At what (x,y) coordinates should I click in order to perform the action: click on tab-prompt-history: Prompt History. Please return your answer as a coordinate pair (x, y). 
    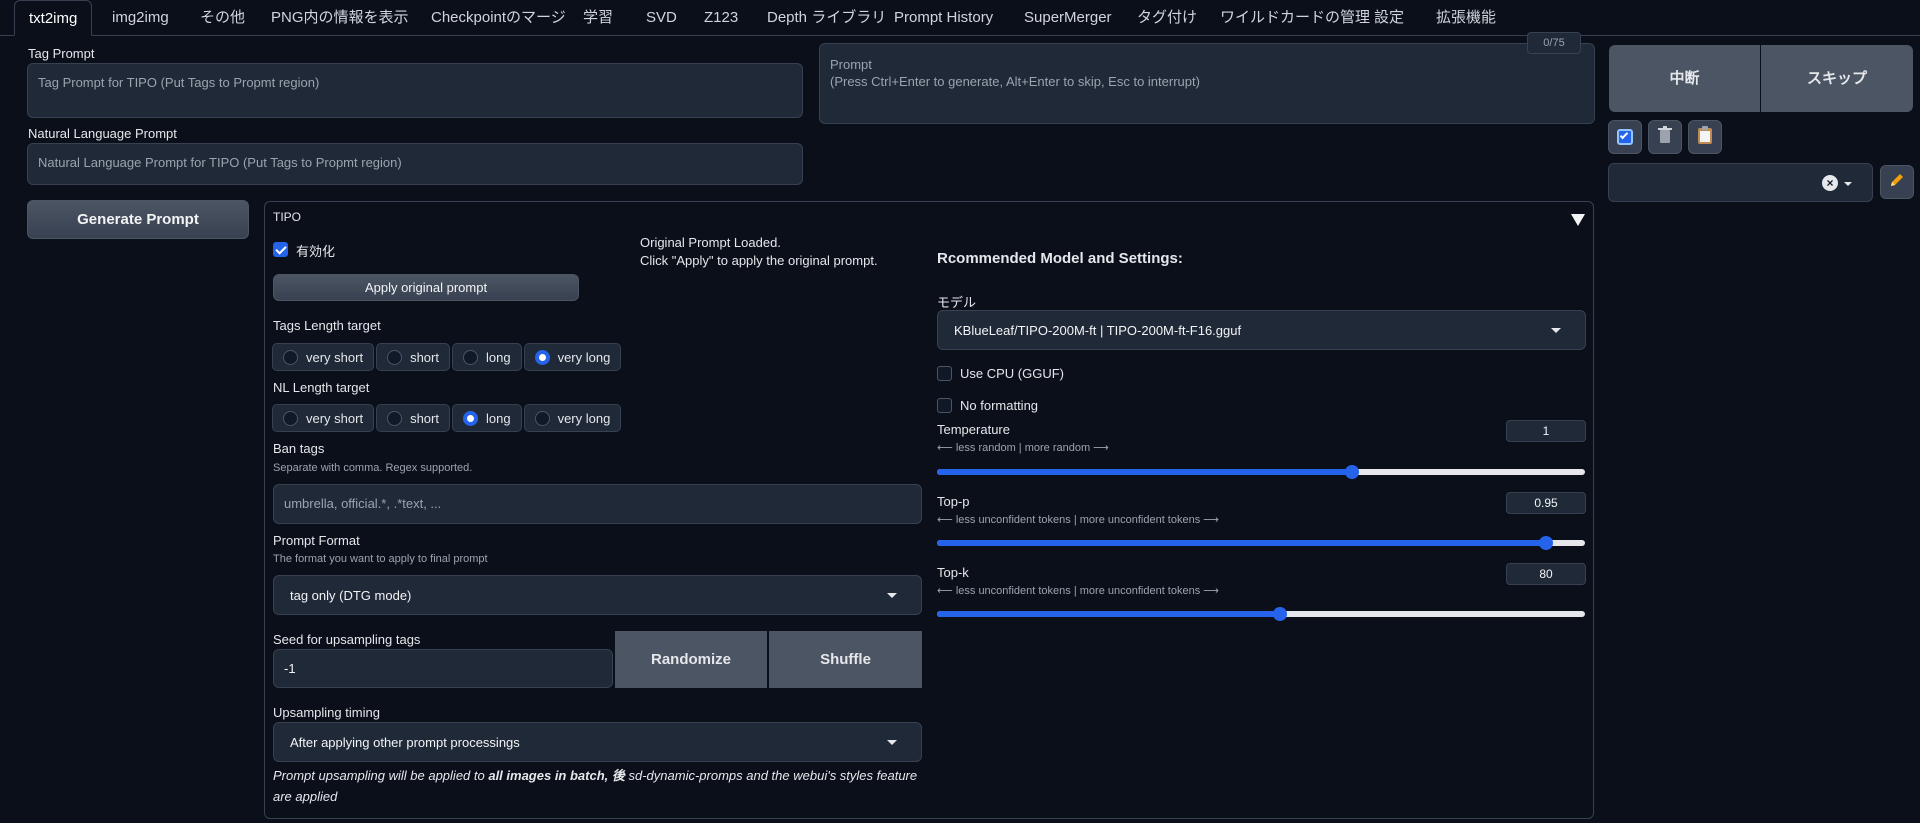
    Looking at the image, I should click on (943, 18).